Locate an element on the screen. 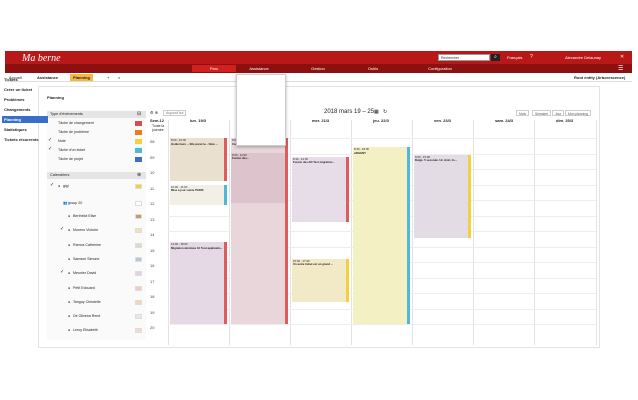 The width and height of the screenshot is (638, 400). calendar-icon: ▦ is located at coordinates (376, 112).